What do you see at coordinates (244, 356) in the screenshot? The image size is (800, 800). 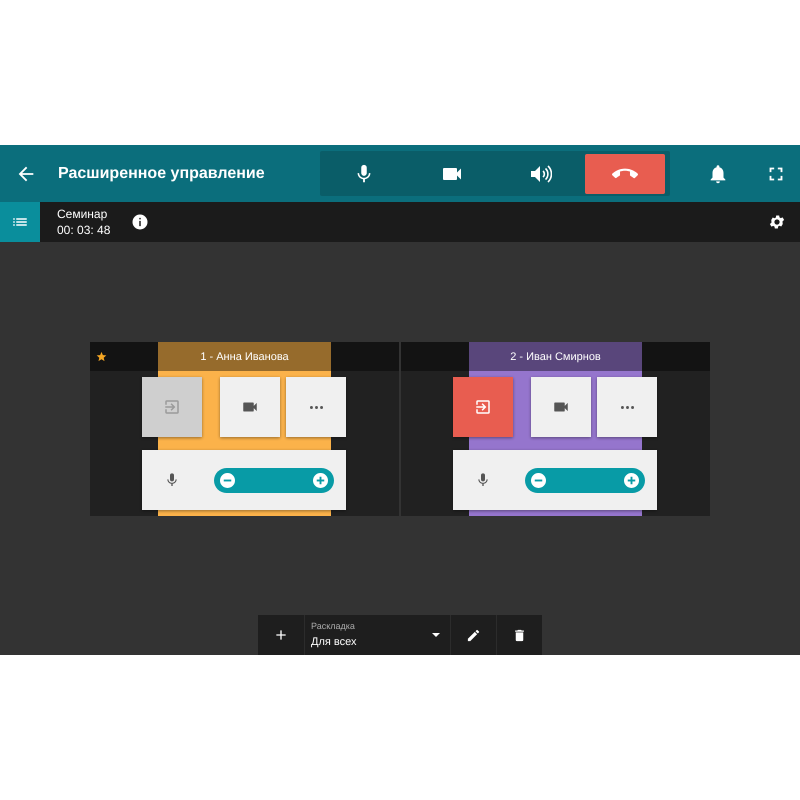 I see `participant-name: 1 - Анна Иванова` at bounding box center [244, 356].